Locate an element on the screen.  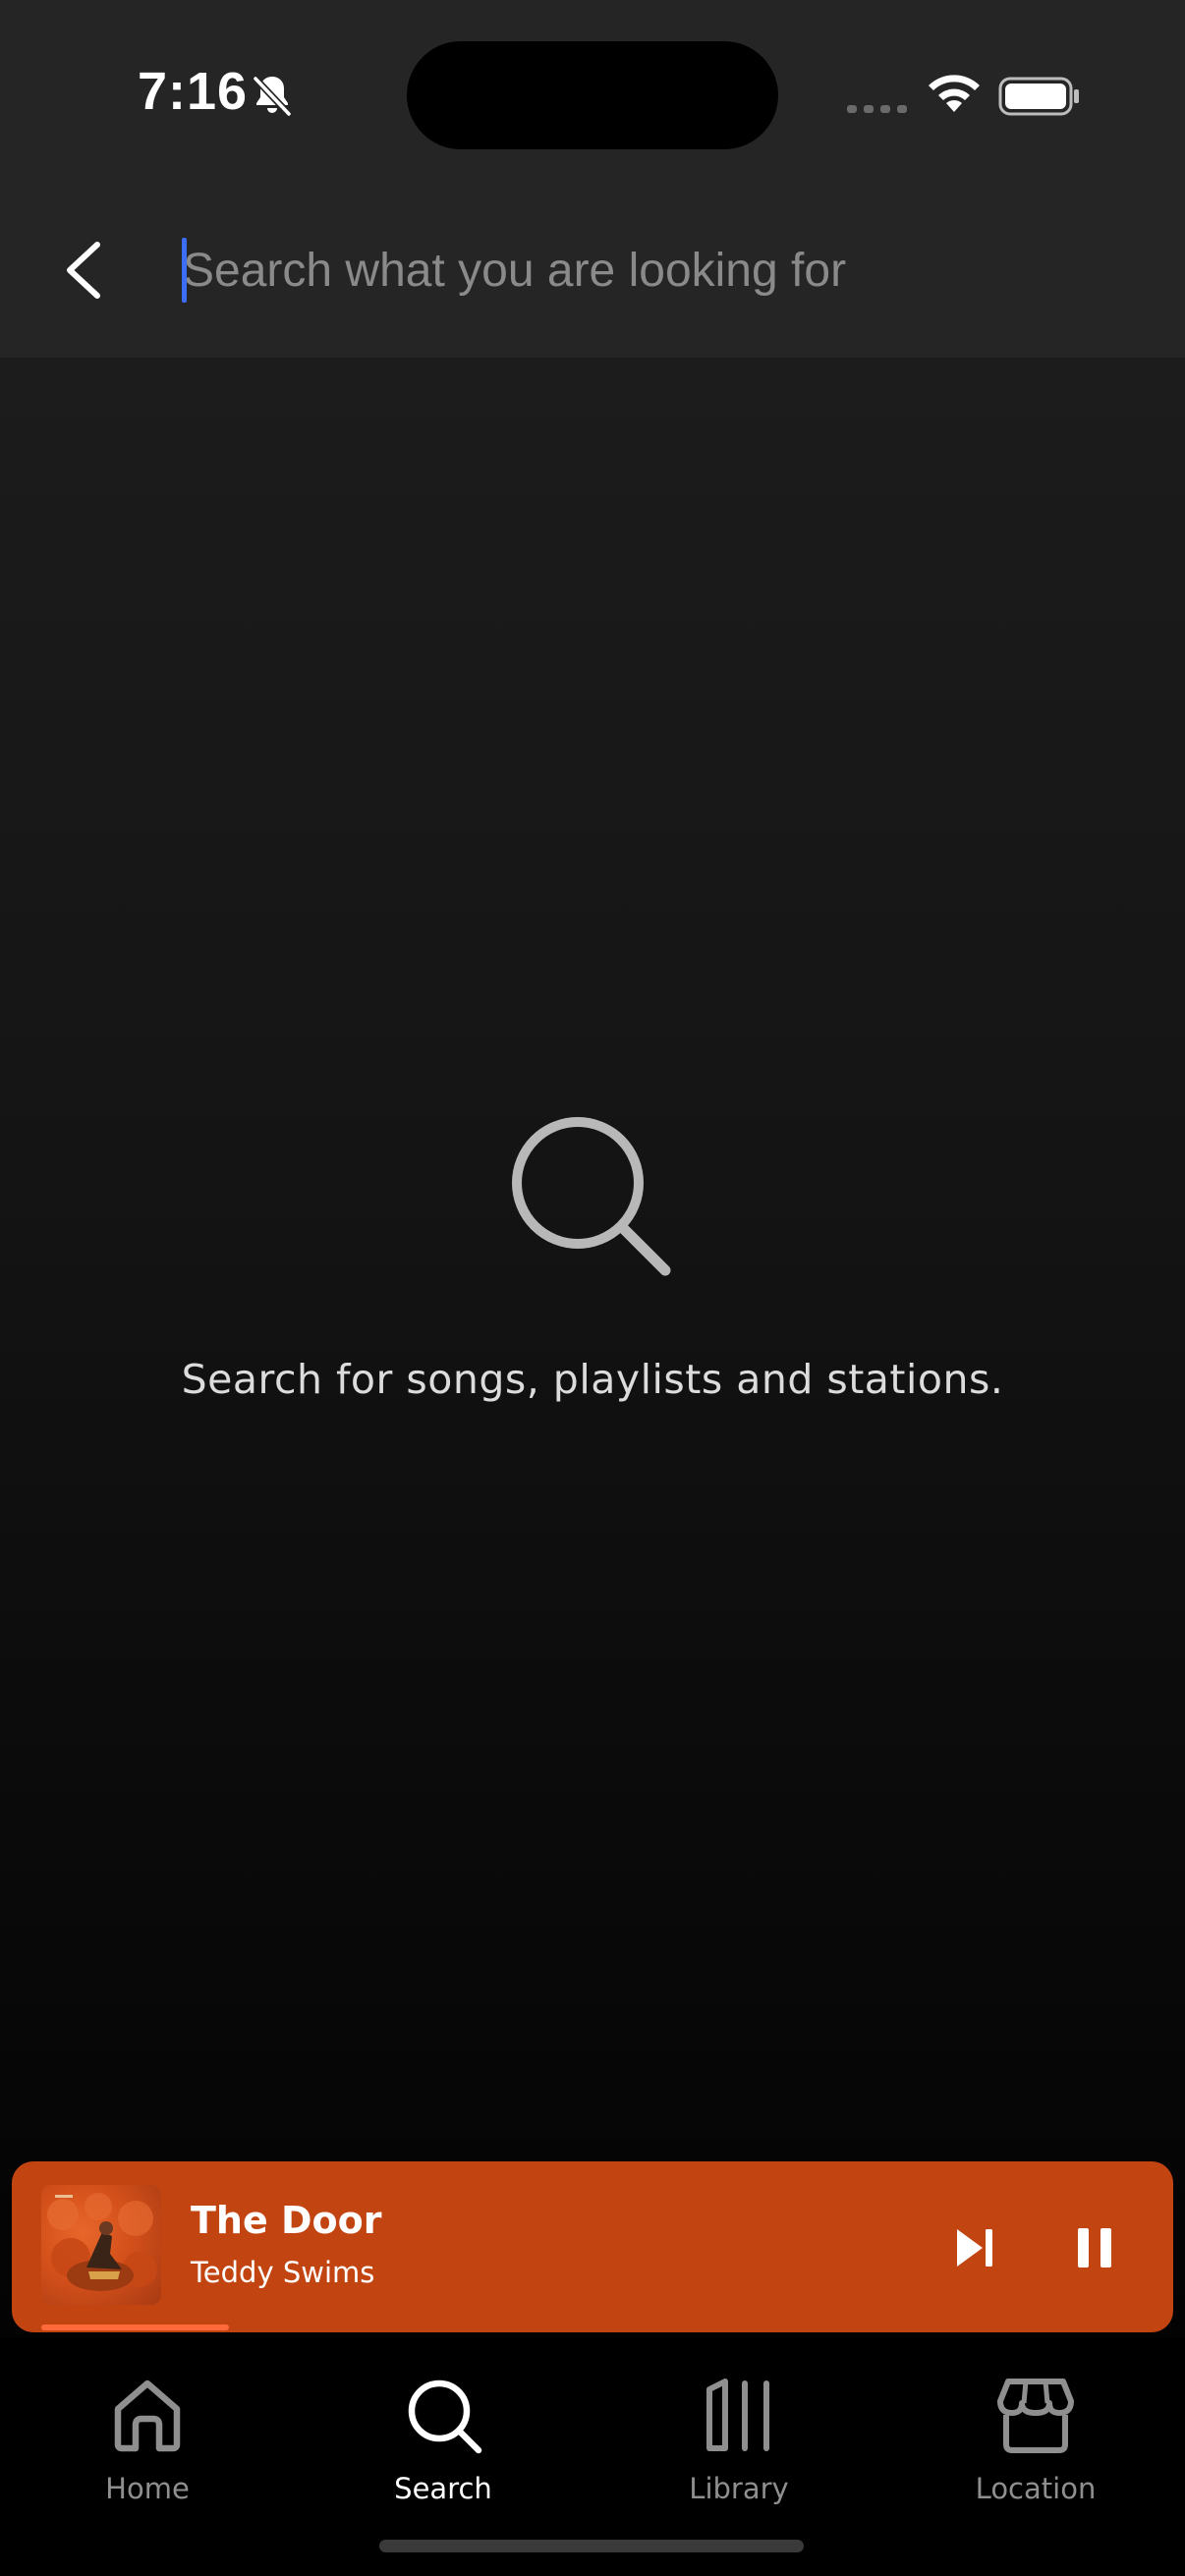
playback-progress-fill is located at coordinates (135, 2327).